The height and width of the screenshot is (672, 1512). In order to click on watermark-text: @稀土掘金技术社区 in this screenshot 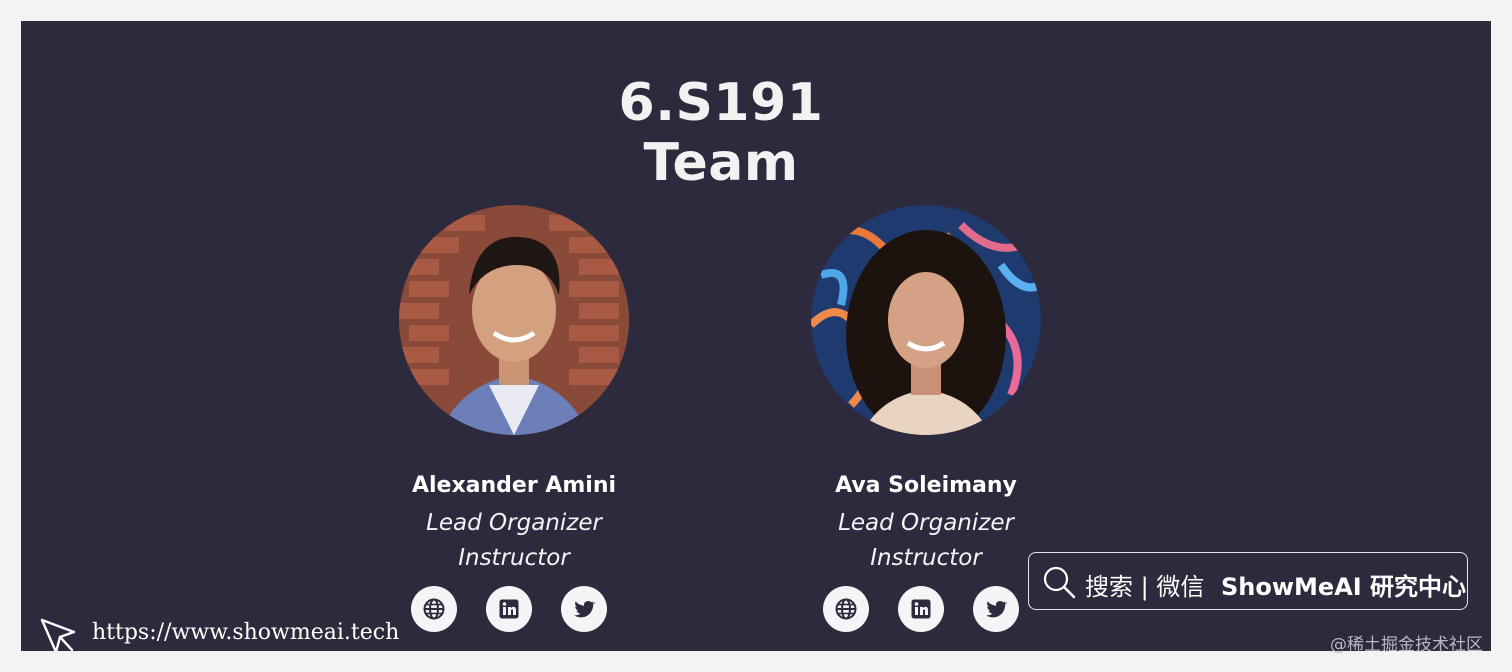, I will do `click(1406, 645)`.